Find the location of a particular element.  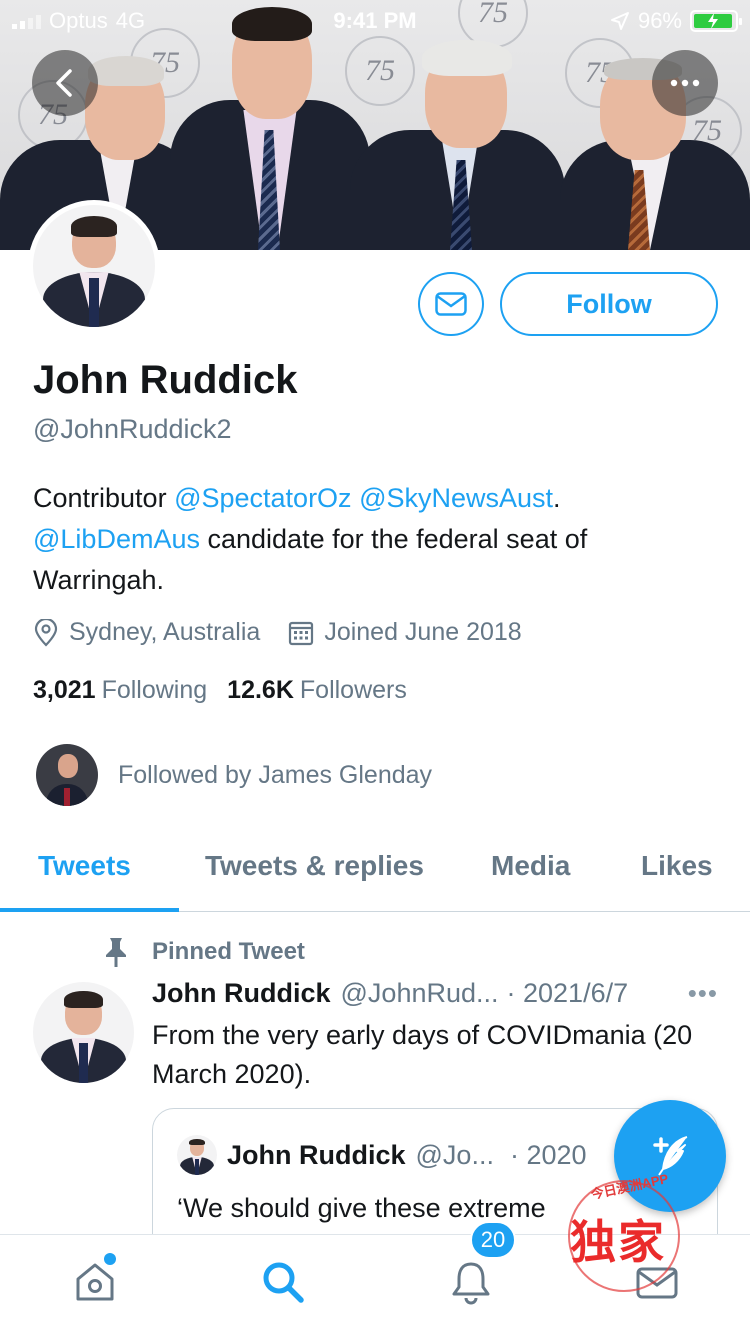

follow-button: Follow is located at coordinates (609, 304).